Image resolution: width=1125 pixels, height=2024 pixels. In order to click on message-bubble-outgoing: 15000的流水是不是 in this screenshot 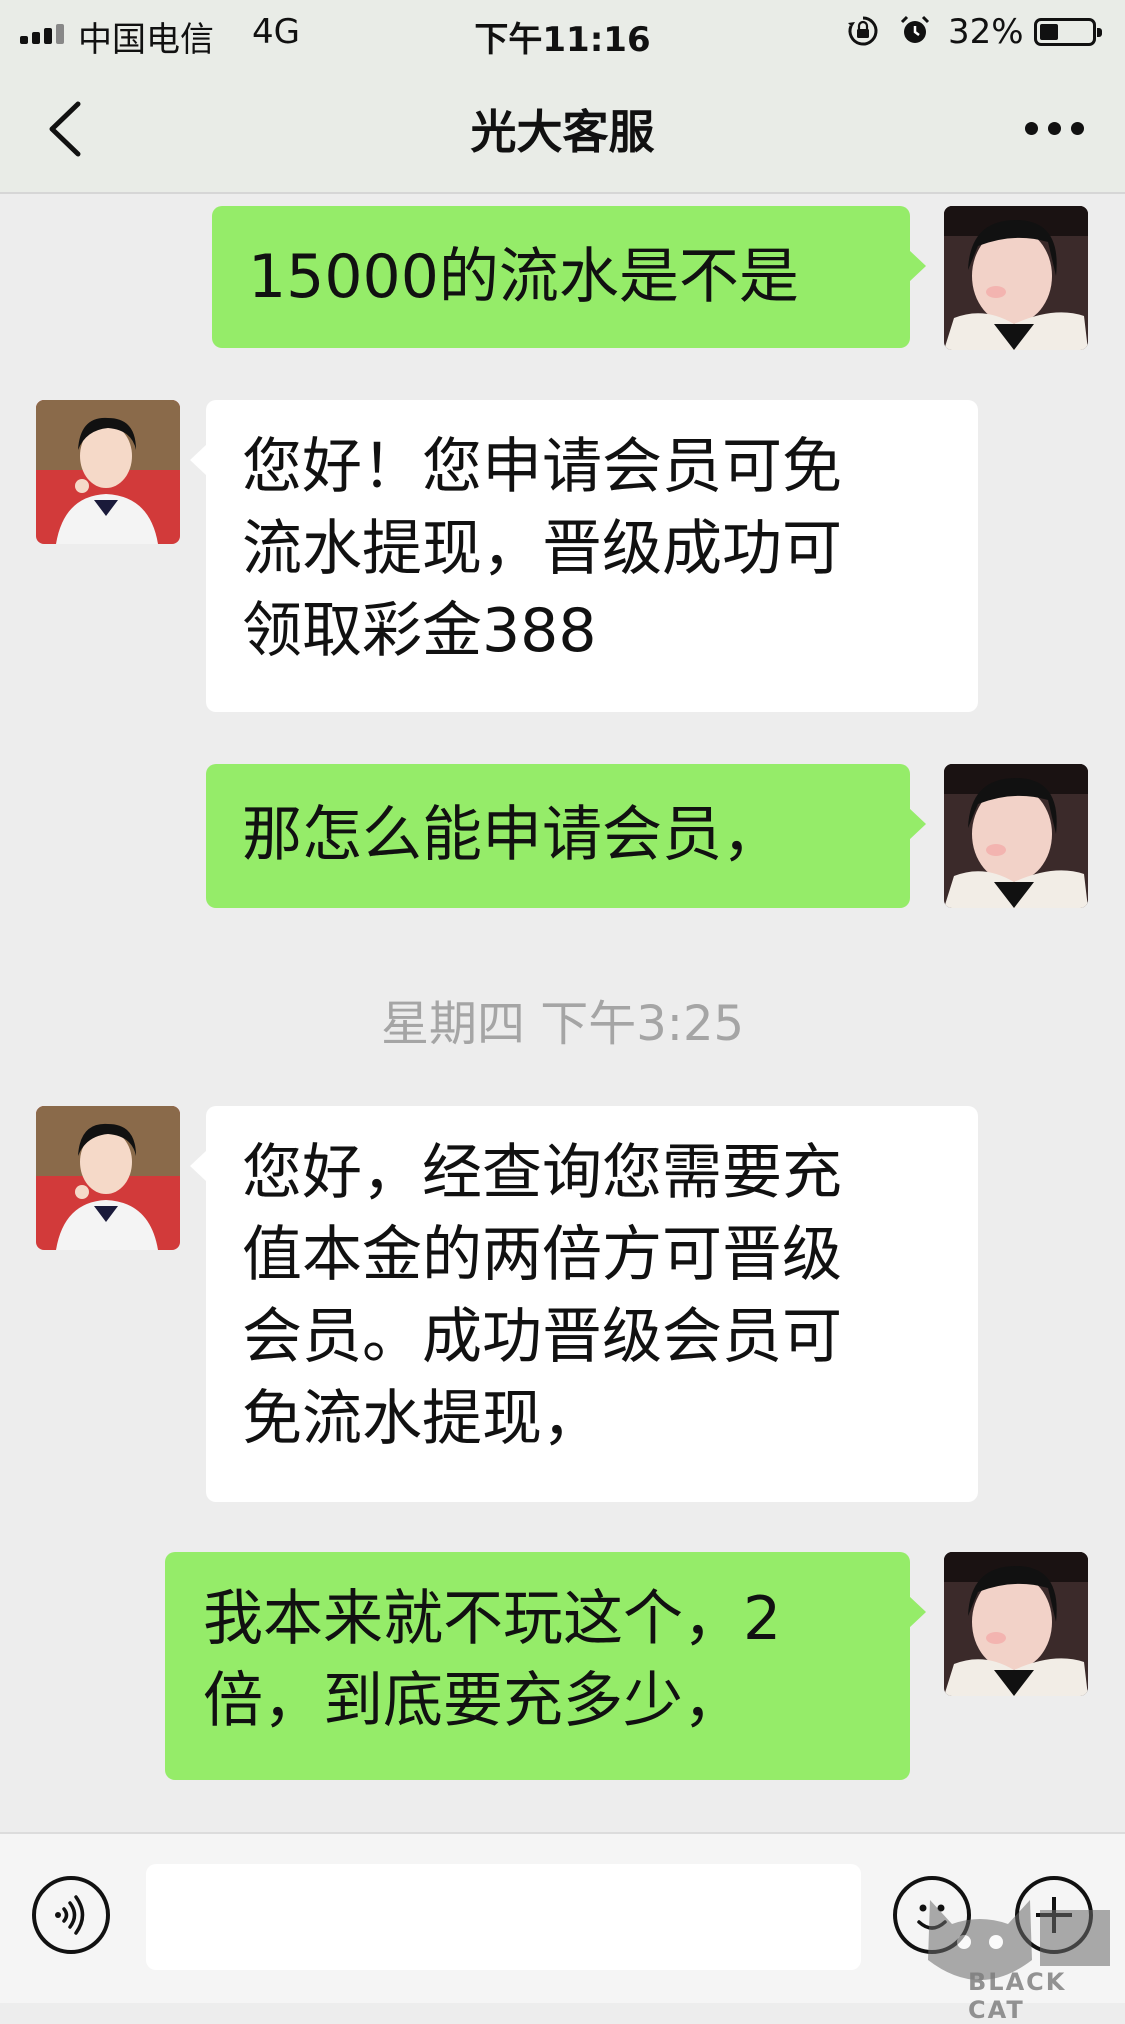, I will do `click(569, 277)`.